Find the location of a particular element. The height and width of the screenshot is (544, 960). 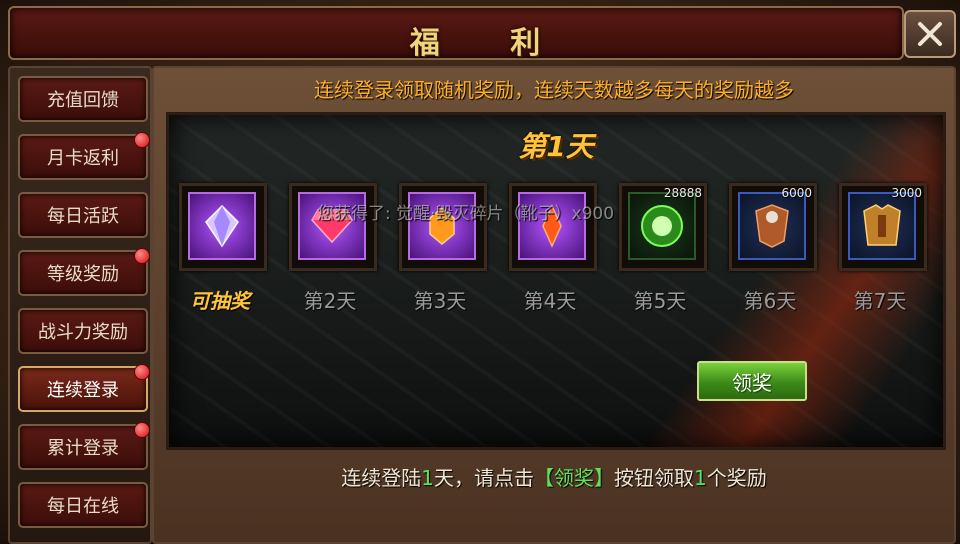

instruction-part: 个奖励 is located at coordinates (736, 478).